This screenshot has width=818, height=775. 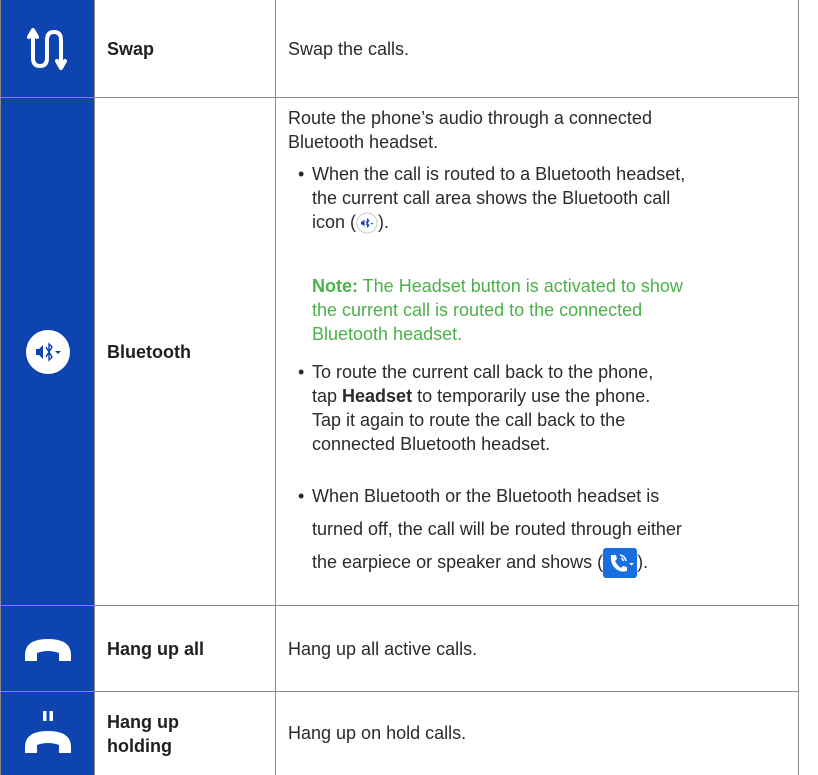 I want to click on feature-description: Swap the calls., so click(x=349, y=49).